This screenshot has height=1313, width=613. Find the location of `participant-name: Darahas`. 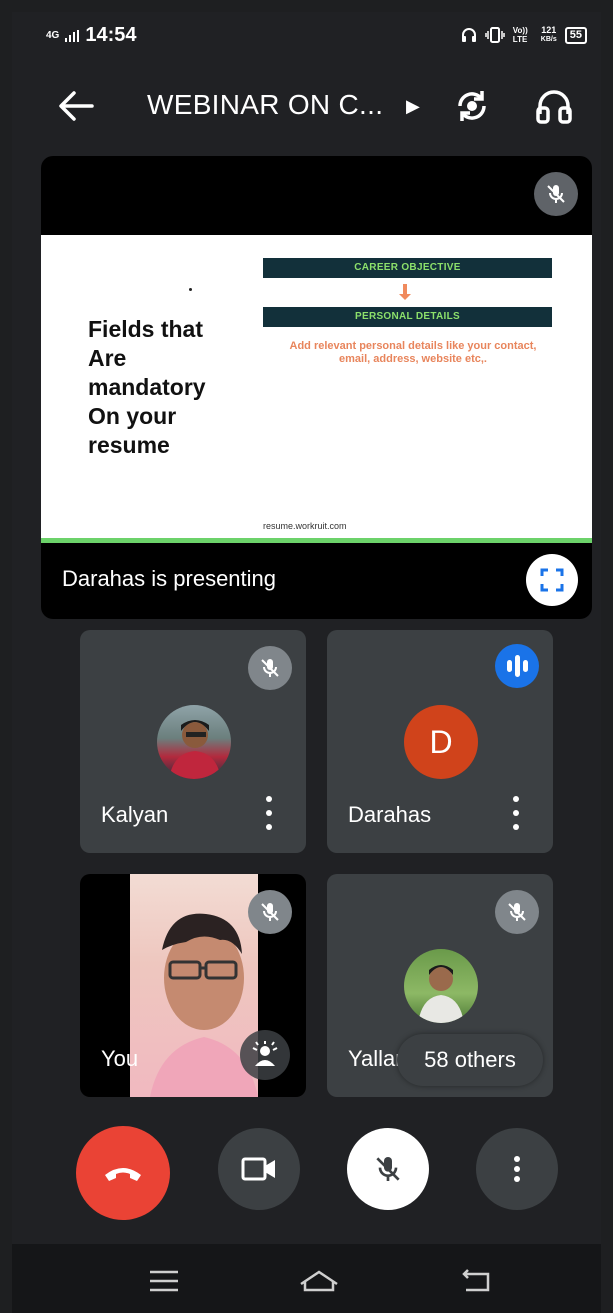

participant-name: Darahas is located at coordinates (390, 814).